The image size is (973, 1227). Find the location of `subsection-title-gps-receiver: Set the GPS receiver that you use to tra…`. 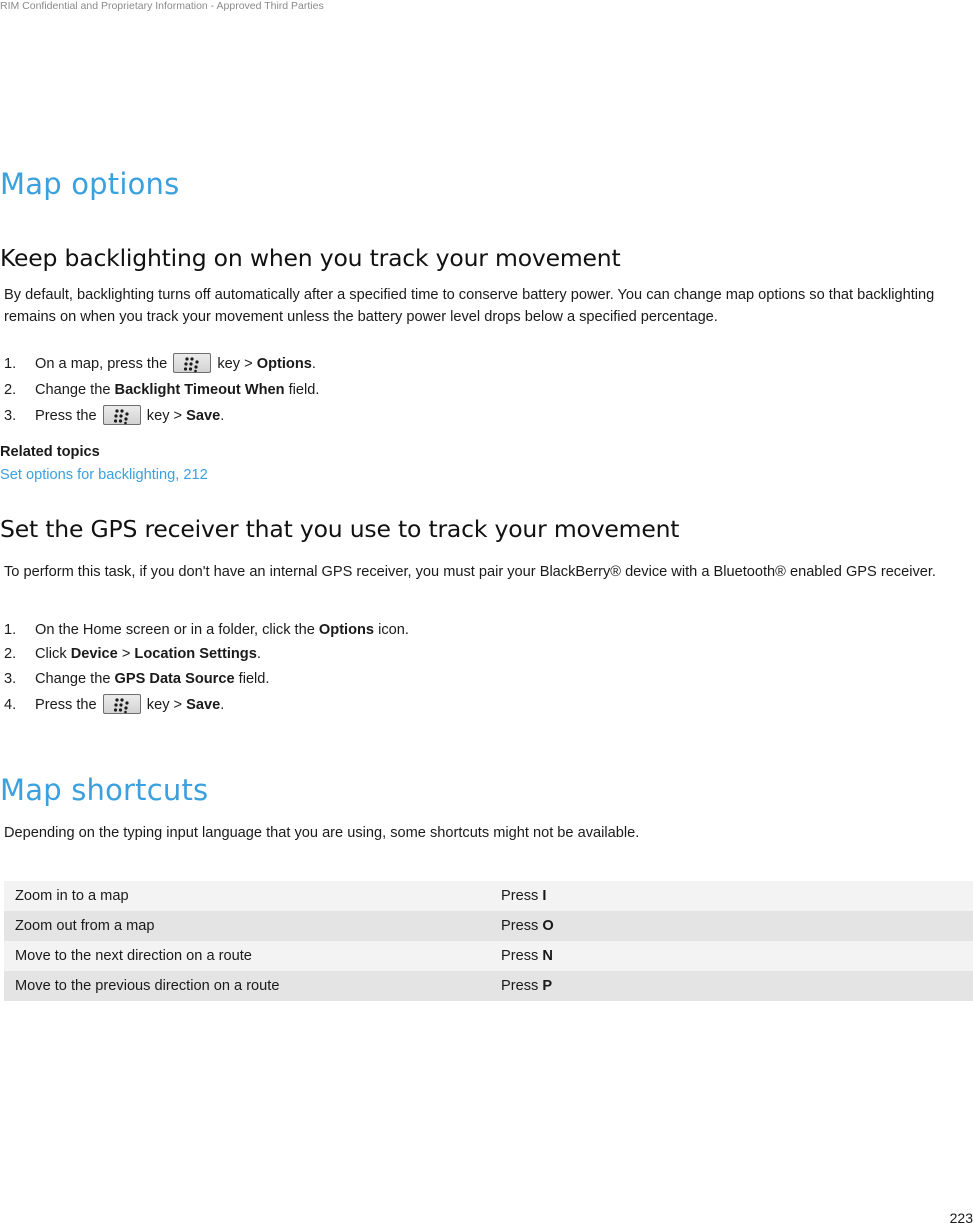

subsection-title-gps-receiver: Set the GPS receiver that you use to tra… is located at coordinates (340, 529).